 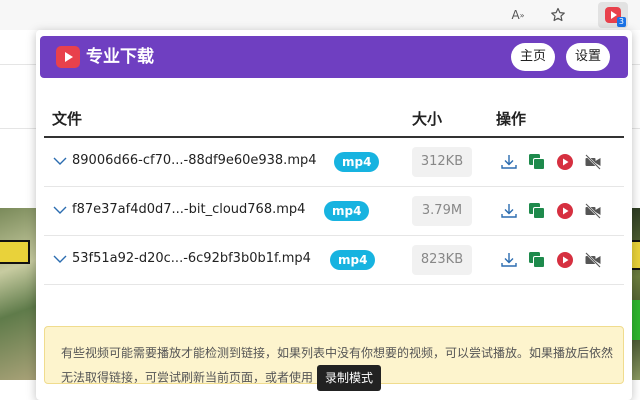 What do you see at coordinates (522, 15) in the screenshot?
I see `read-aloud-sup: »` at bounding box center [522, 15].